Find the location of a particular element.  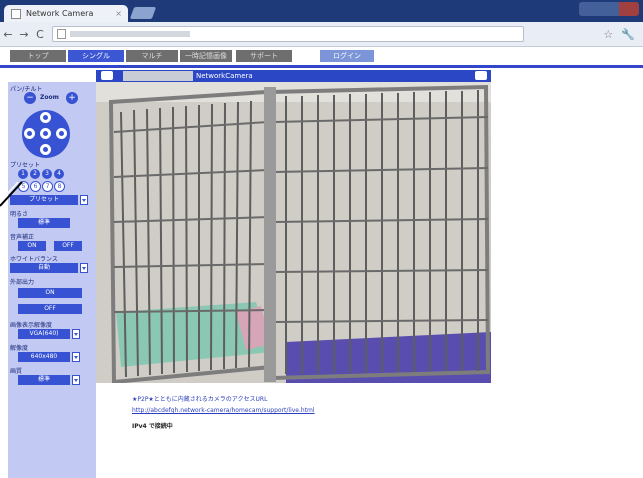

brightness-control: 標準 is located at coordinates (44, 223).